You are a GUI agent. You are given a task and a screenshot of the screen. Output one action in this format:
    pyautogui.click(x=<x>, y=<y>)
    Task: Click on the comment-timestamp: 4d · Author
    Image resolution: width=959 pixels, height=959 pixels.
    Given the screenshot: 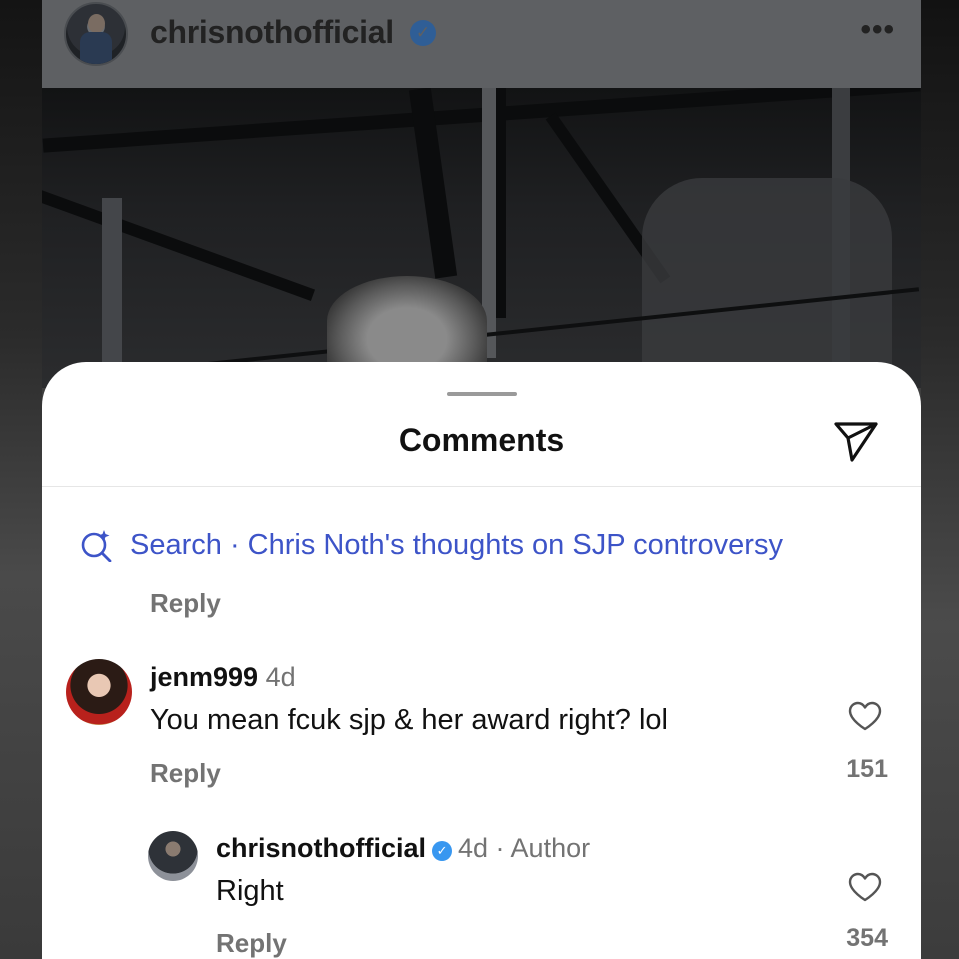 What is the action you would take?
    pyautogui.click(x=524, y=848)
    